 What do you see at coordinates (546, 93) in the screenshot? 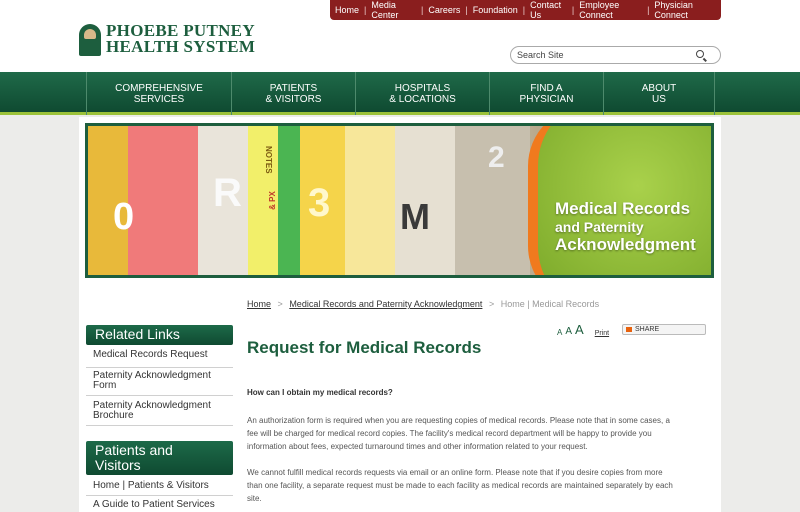
I see `nav-find-a-physician: FIND A PHYSICIAN` at bounding box center [546, 93].